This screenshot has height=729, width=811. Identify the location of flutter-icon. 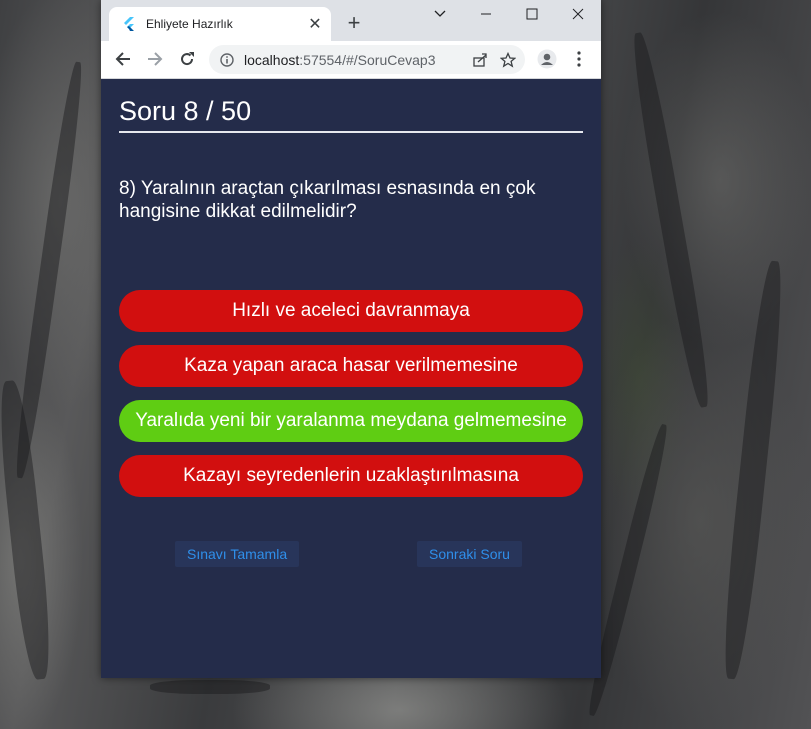
(129, 24).